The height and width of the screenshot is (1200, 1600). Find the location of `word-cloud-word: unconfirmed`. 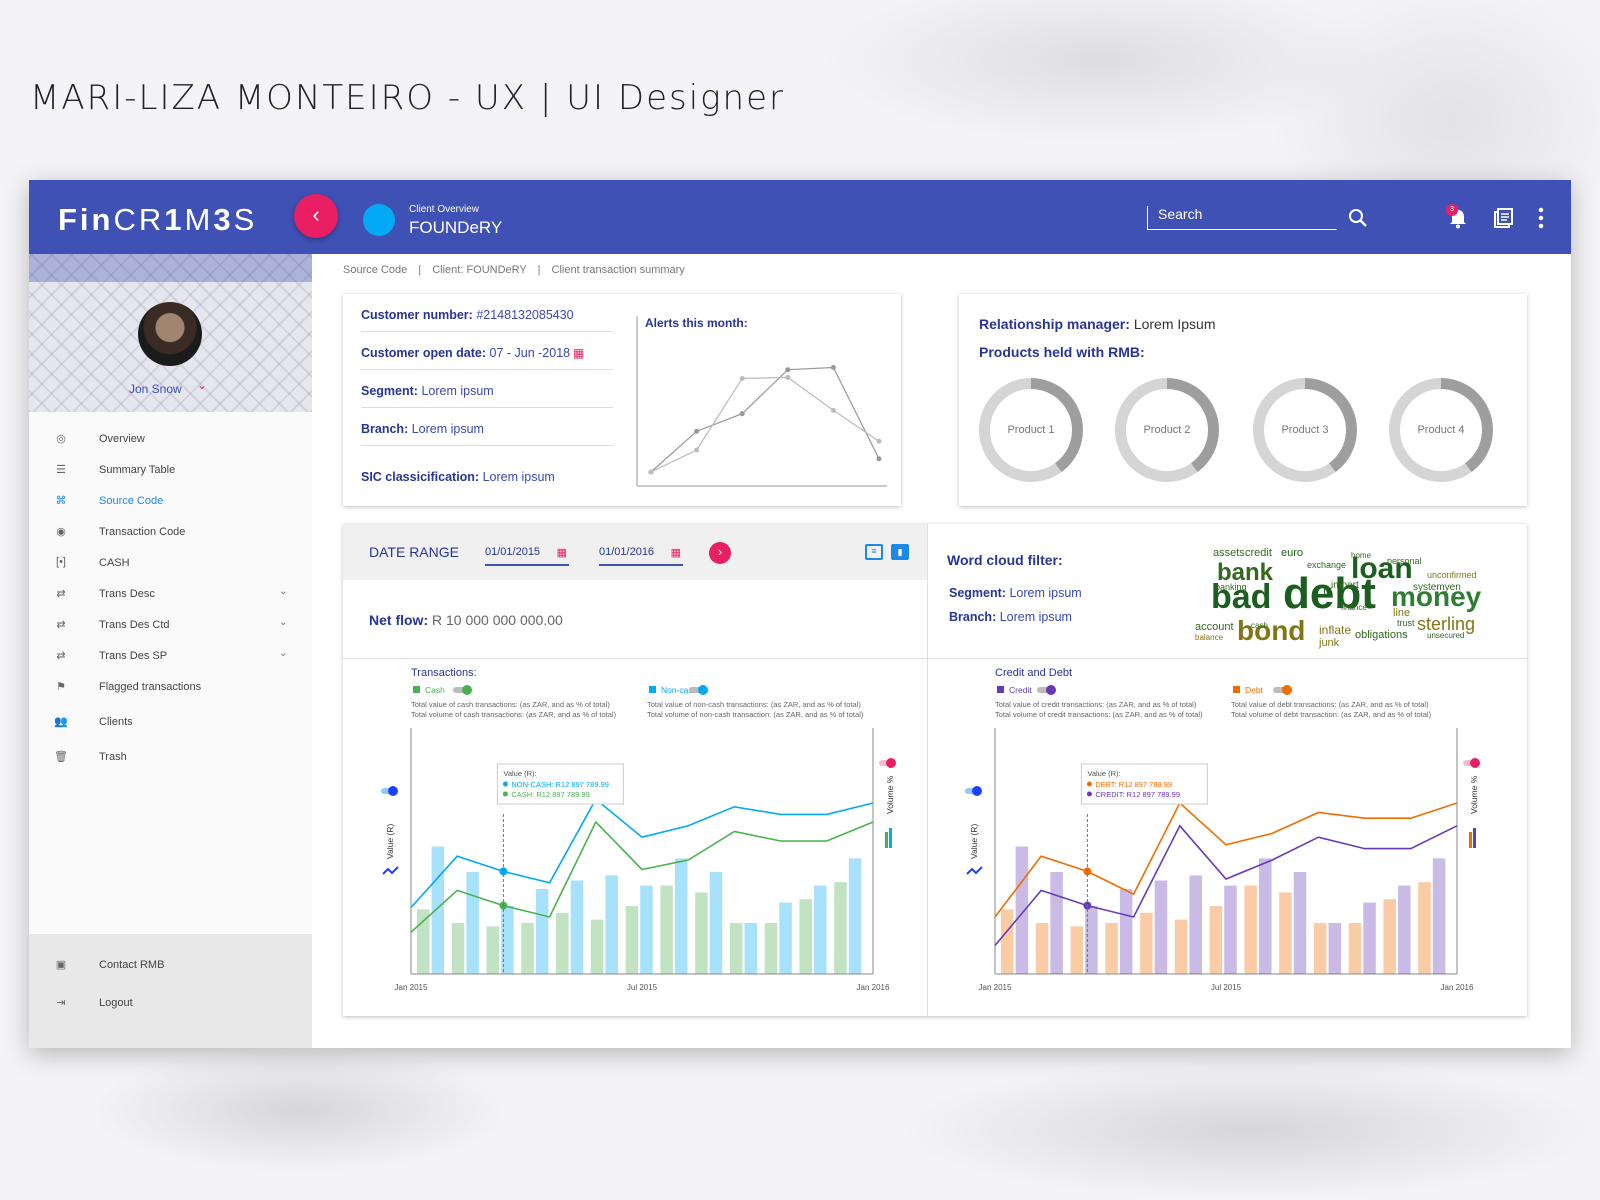

word-cloud-word: unconfirmed is located at coordinates (1452, 575).